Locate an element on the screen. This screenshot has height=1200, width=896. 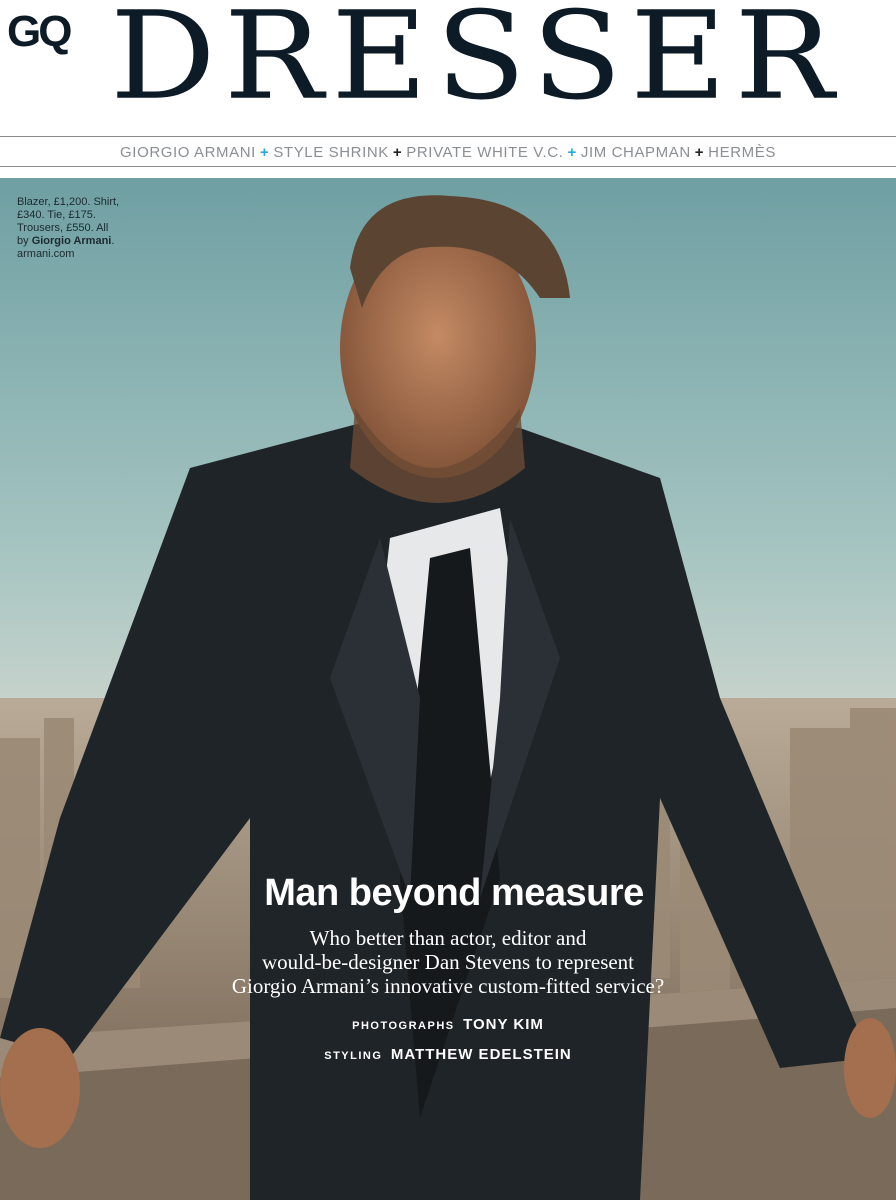
section-title: DRESSER is located at coordinates (476, 60).